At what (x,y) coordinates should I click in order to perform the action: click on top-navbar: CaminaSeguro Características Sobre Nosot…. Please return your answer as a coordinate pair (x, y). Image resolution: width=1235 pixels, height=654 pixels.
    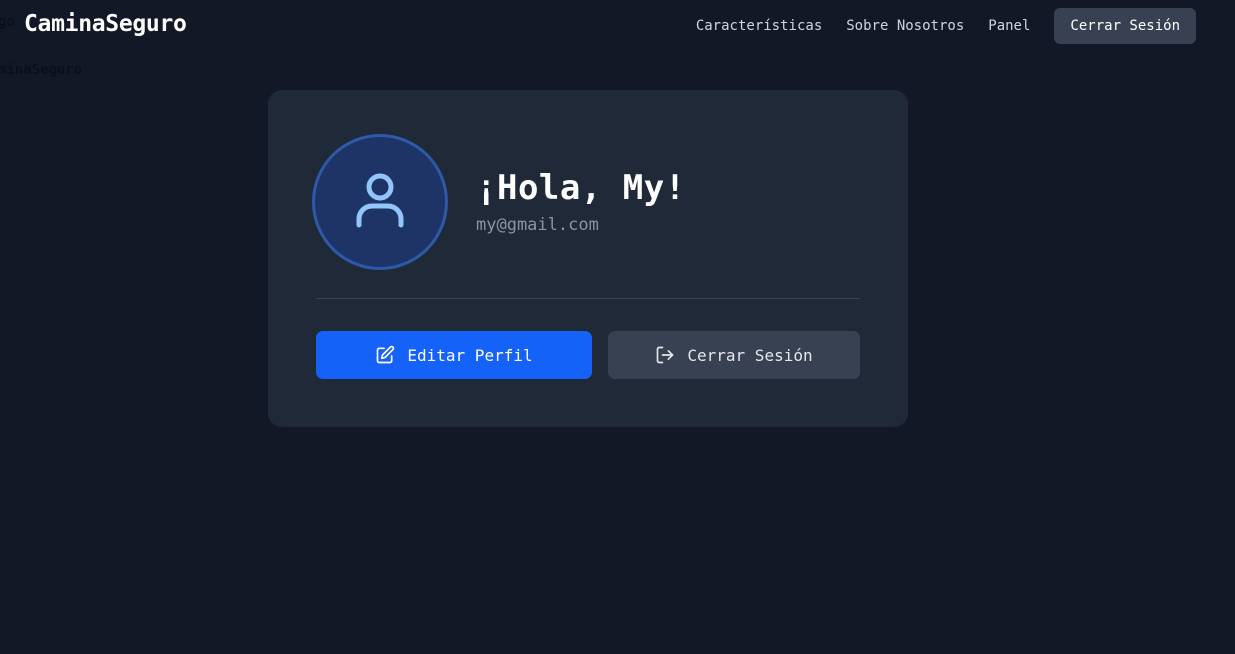
    Looking at the image, I should click on (617, 26).